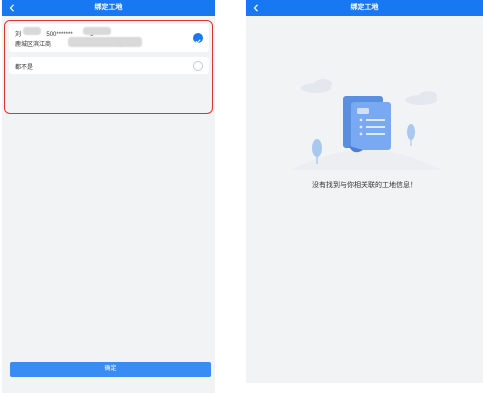 Image resolution: width=483 pixels, height=393 pixels. I want to click on empty-document-illustration, so click(366, 124).